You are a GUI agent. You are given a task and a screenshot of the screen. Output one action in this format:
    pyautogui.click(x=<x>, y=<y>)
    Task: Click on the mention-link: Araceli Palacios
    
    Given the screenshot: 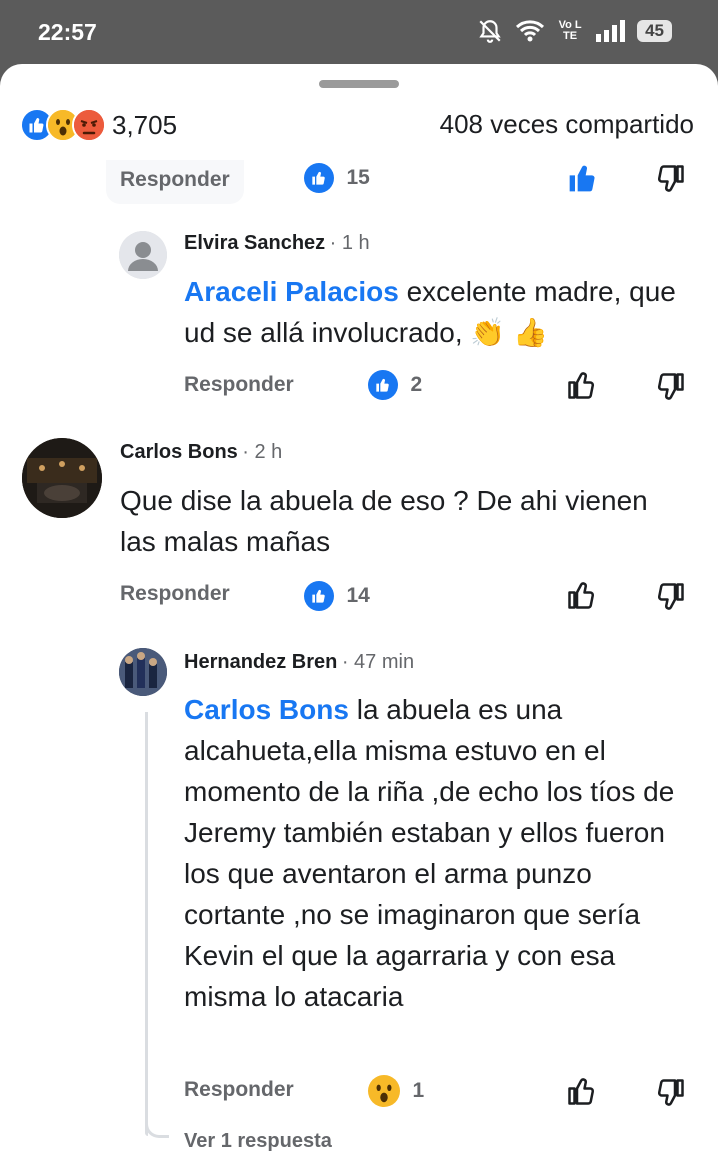 What is the action you would take?
    pyautogui.click(x=291, y=291)
    